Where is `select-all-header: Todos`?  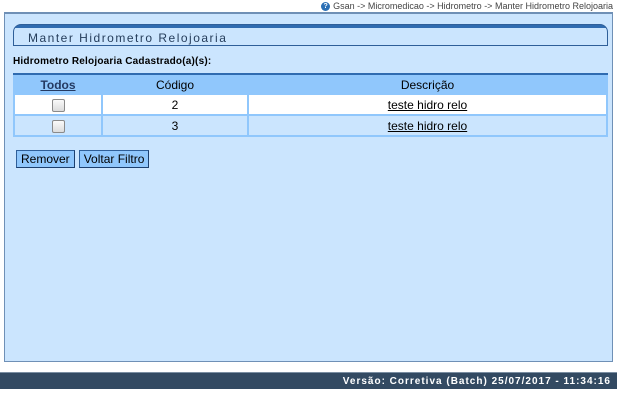 select-all-header: Todos is located at coordinates (58, 85).